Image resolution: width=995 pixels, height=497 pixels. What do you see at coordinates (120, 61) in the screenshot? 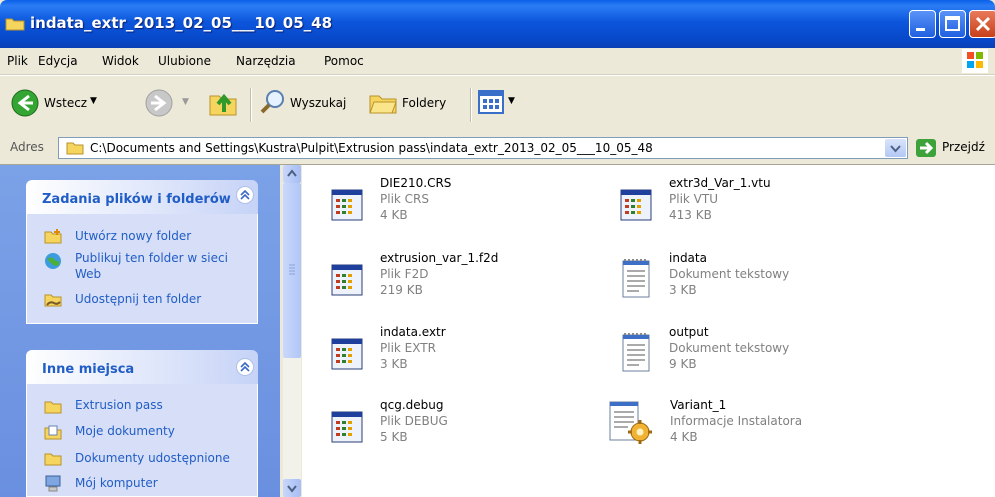
I see `menu-view: Widok` at bounding box center [120, 61].